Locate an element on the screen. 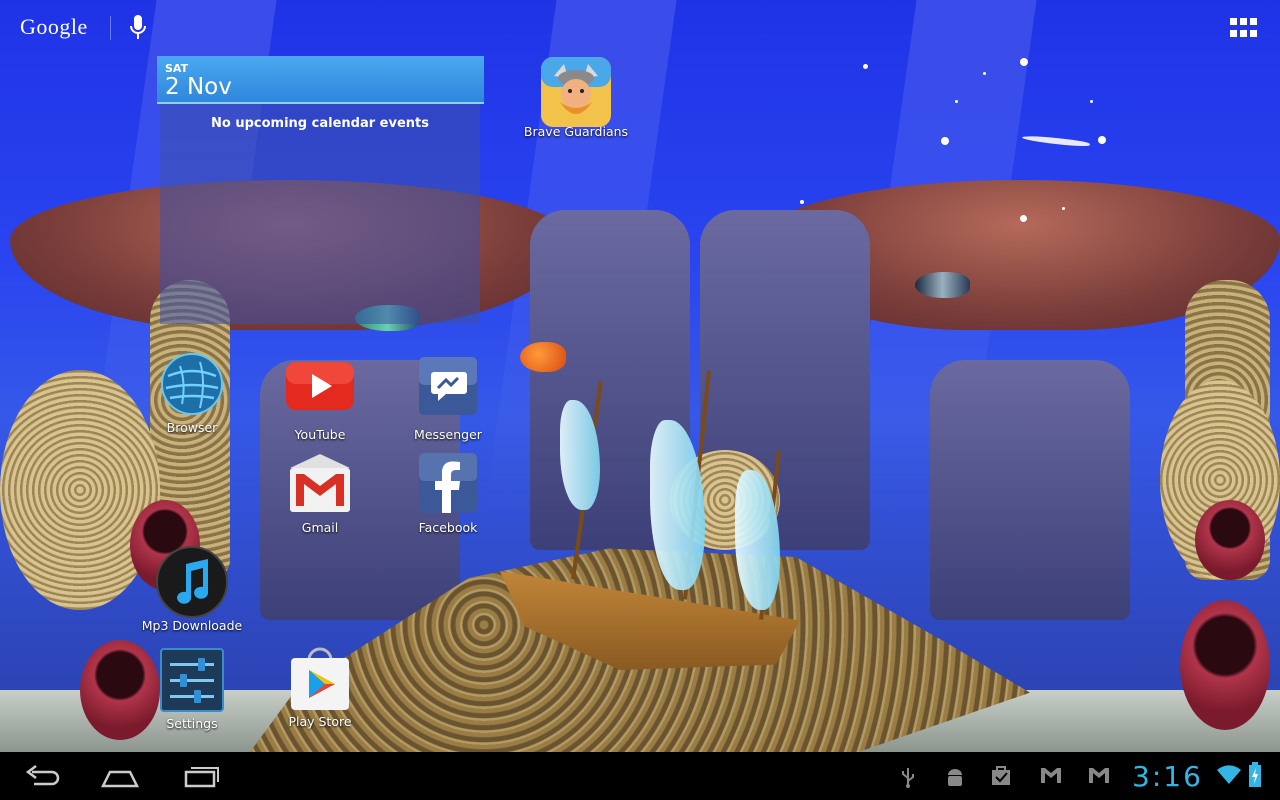 This screenshot has width=1280, height=800. battery-charging-icon is located at coordinates (1255, 775).